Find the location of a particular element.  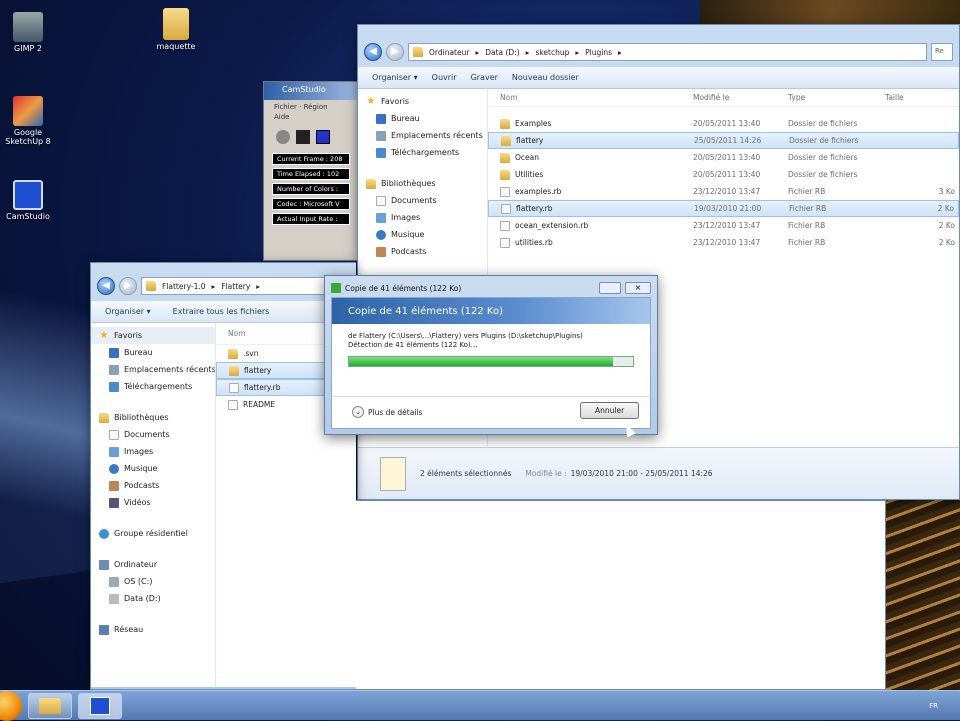

desktop-icon-maquette: maquette is located at coordinates (176, 29).